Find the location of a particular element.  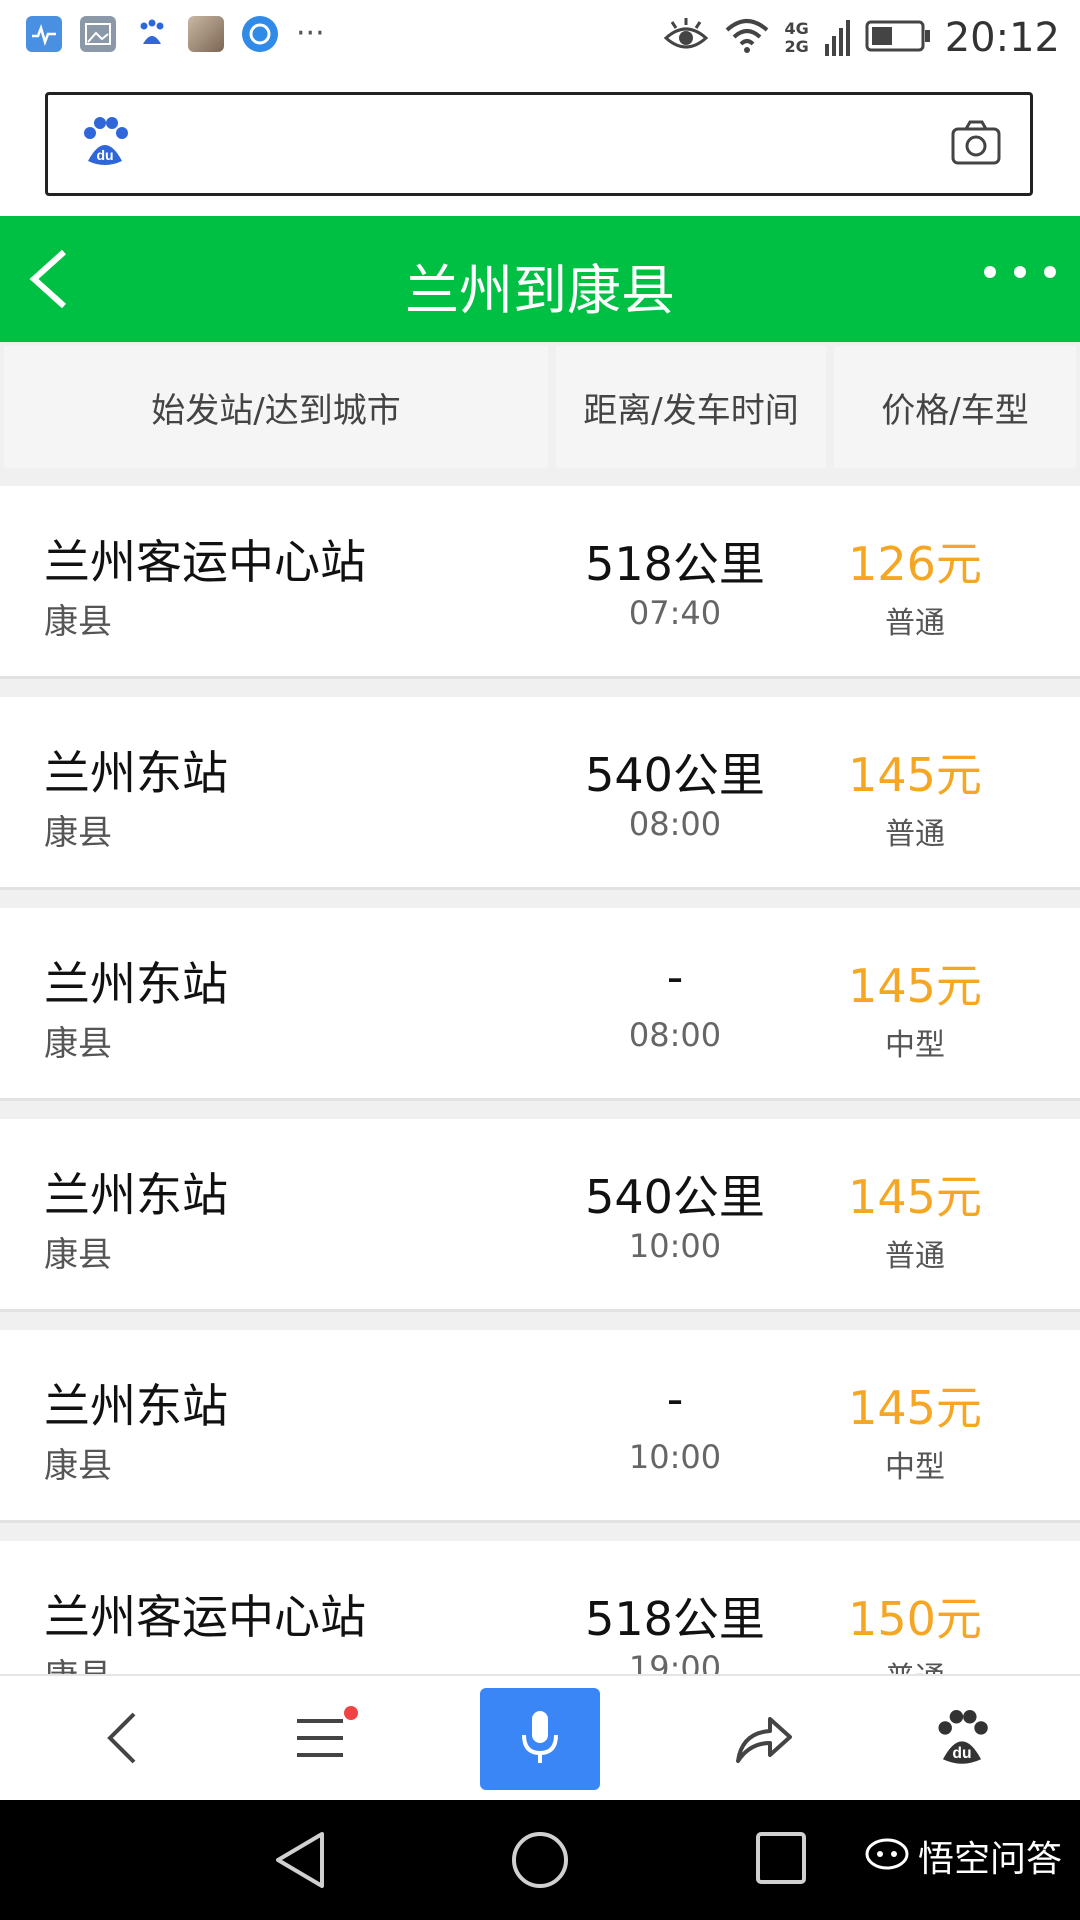

wifi-icon is located at coordinates (747, 38).